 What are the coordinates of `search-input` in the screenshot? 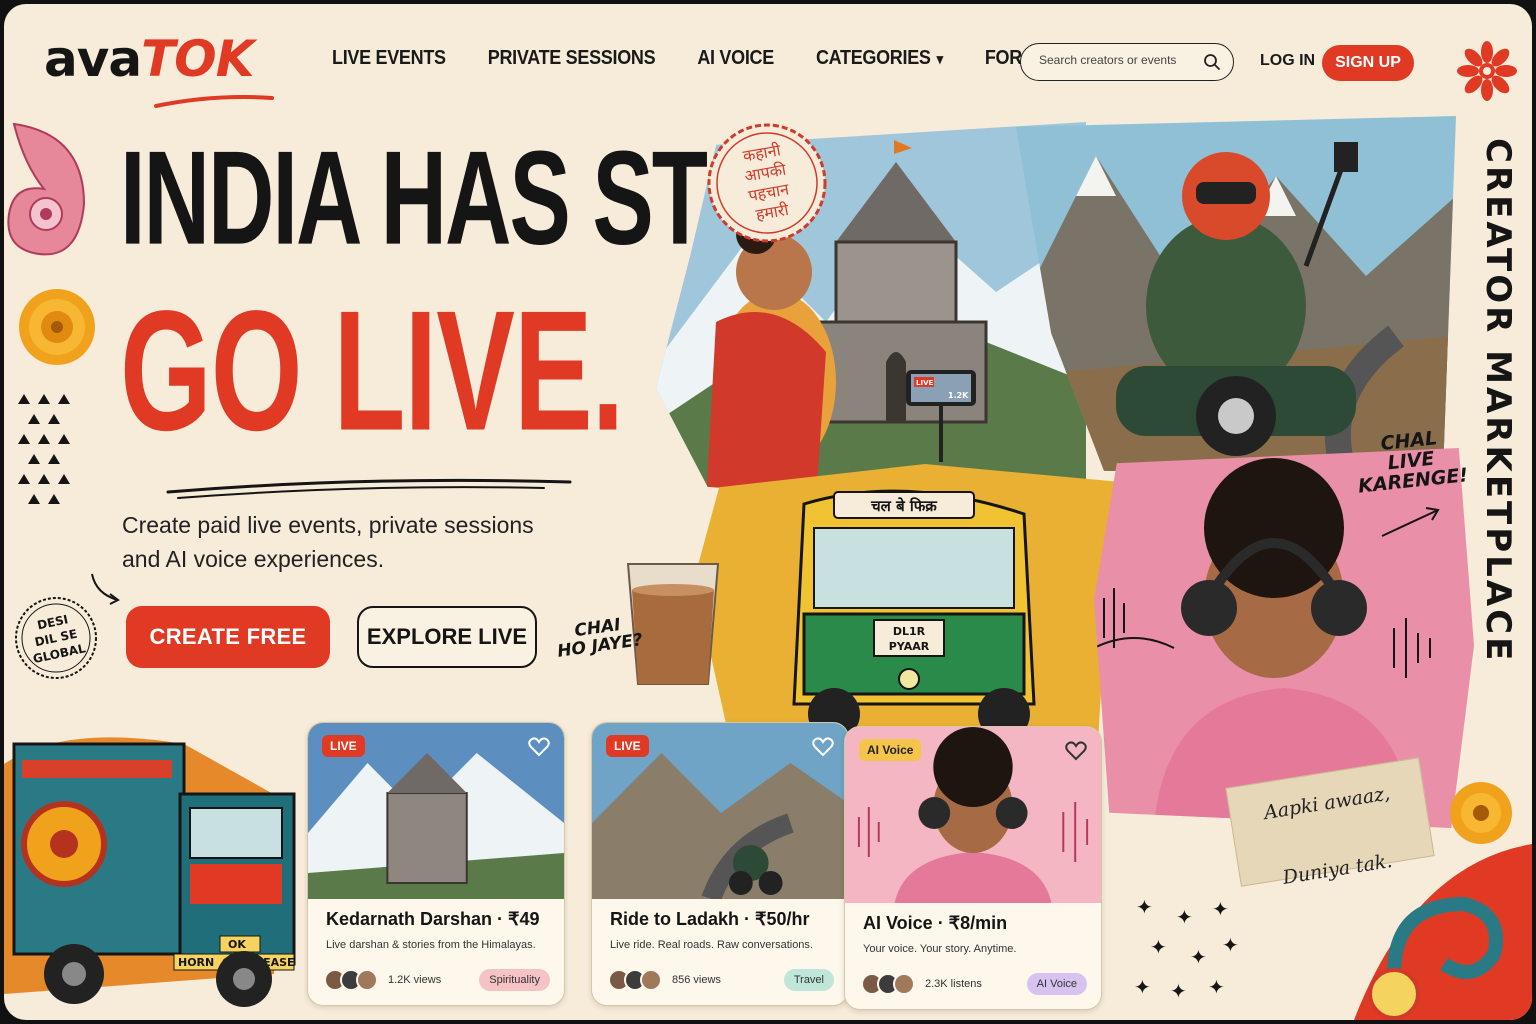 It's located at (1119, 60).